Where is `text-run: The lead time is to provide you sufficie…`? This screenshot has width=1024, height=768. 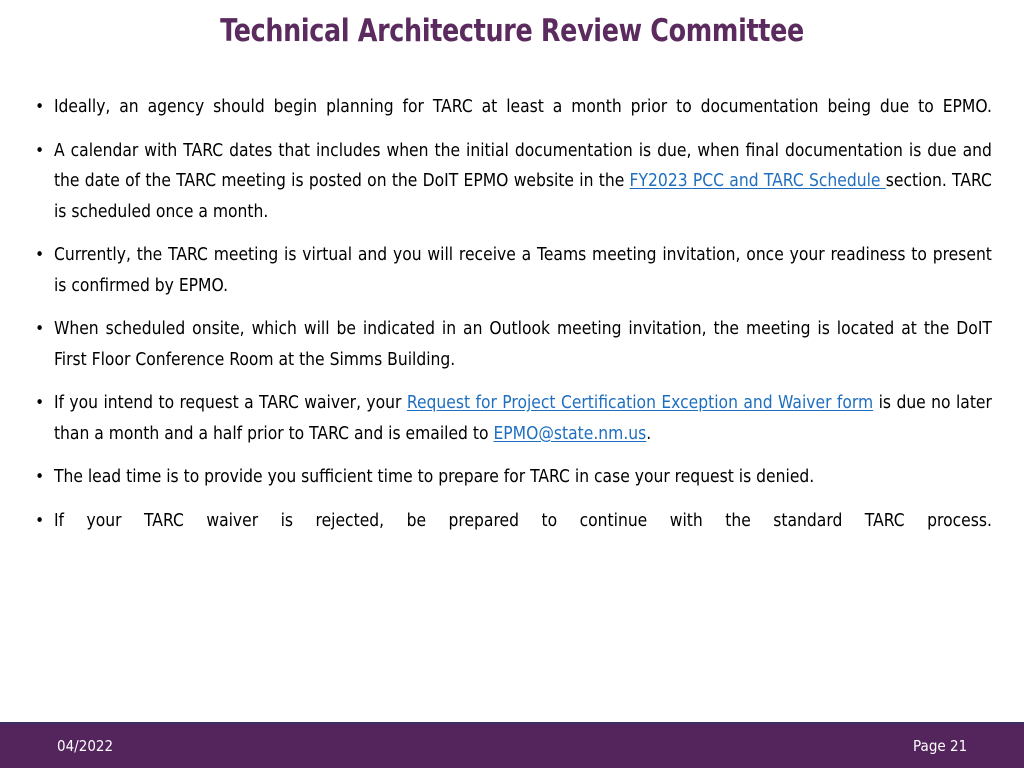 text-run: The lead time is to provide you sufficie… is located at coordinates (434, 477).